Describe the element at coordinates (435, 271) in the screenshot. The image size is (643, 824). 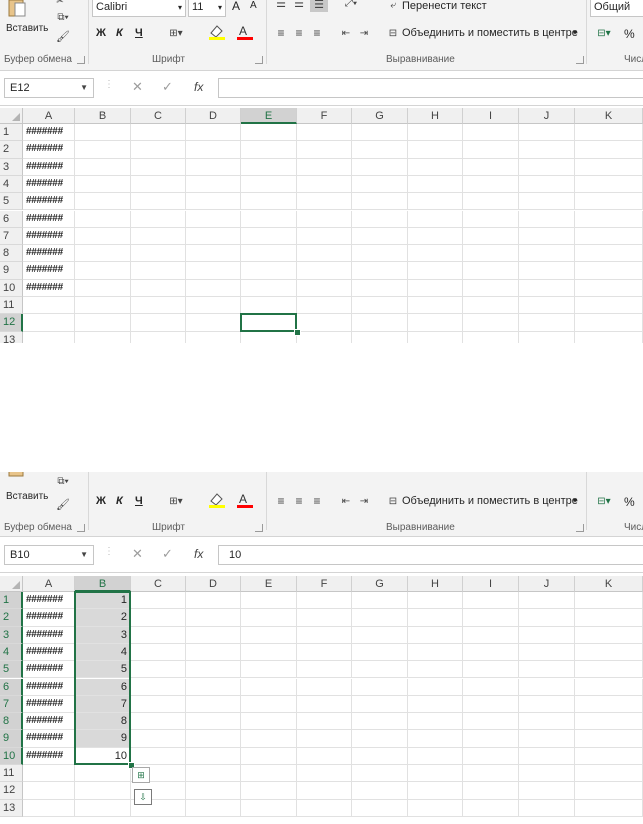
I see `cell-h9` at that location.